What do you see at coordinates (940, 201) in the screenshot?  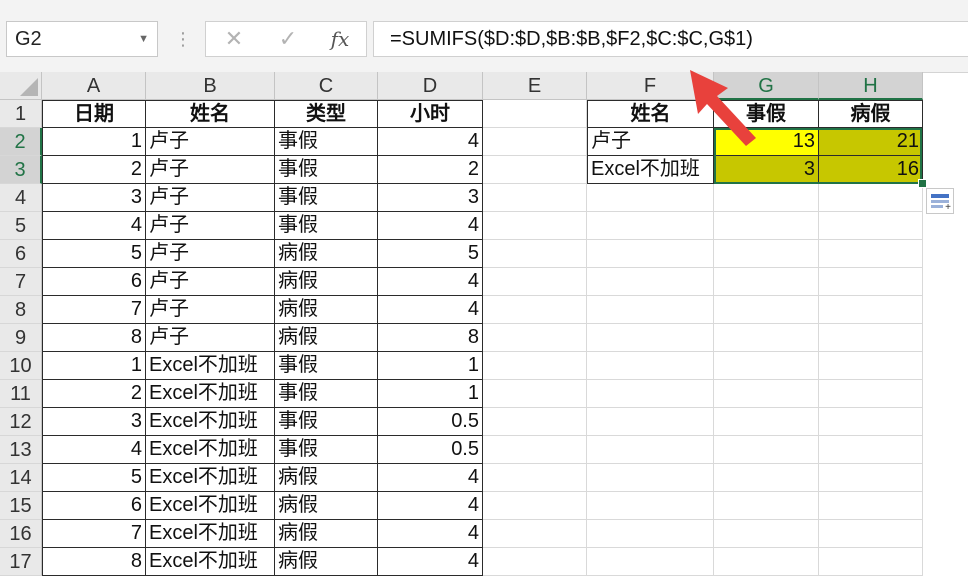 I see `quick-analysis-icon: +` at bounding box center [940, 201].